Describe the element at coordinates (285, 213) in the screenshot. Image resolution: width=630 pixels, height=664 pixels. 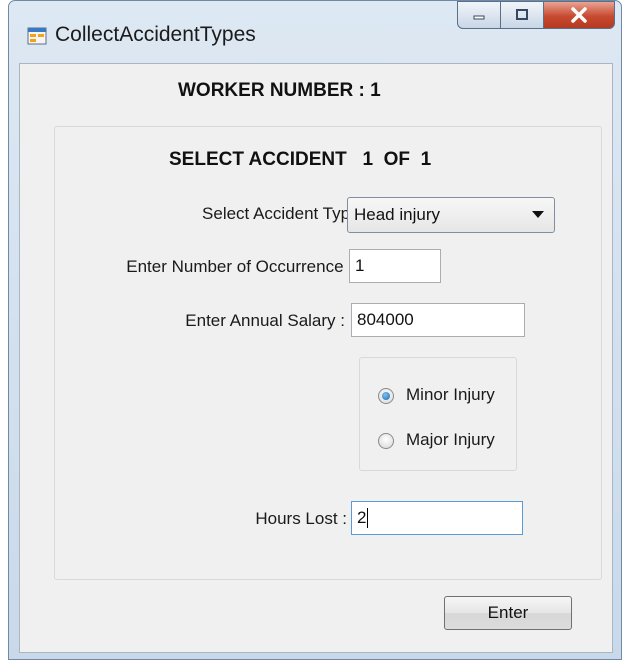
I see `accident-type-label: Select Accident Type :` at that location.